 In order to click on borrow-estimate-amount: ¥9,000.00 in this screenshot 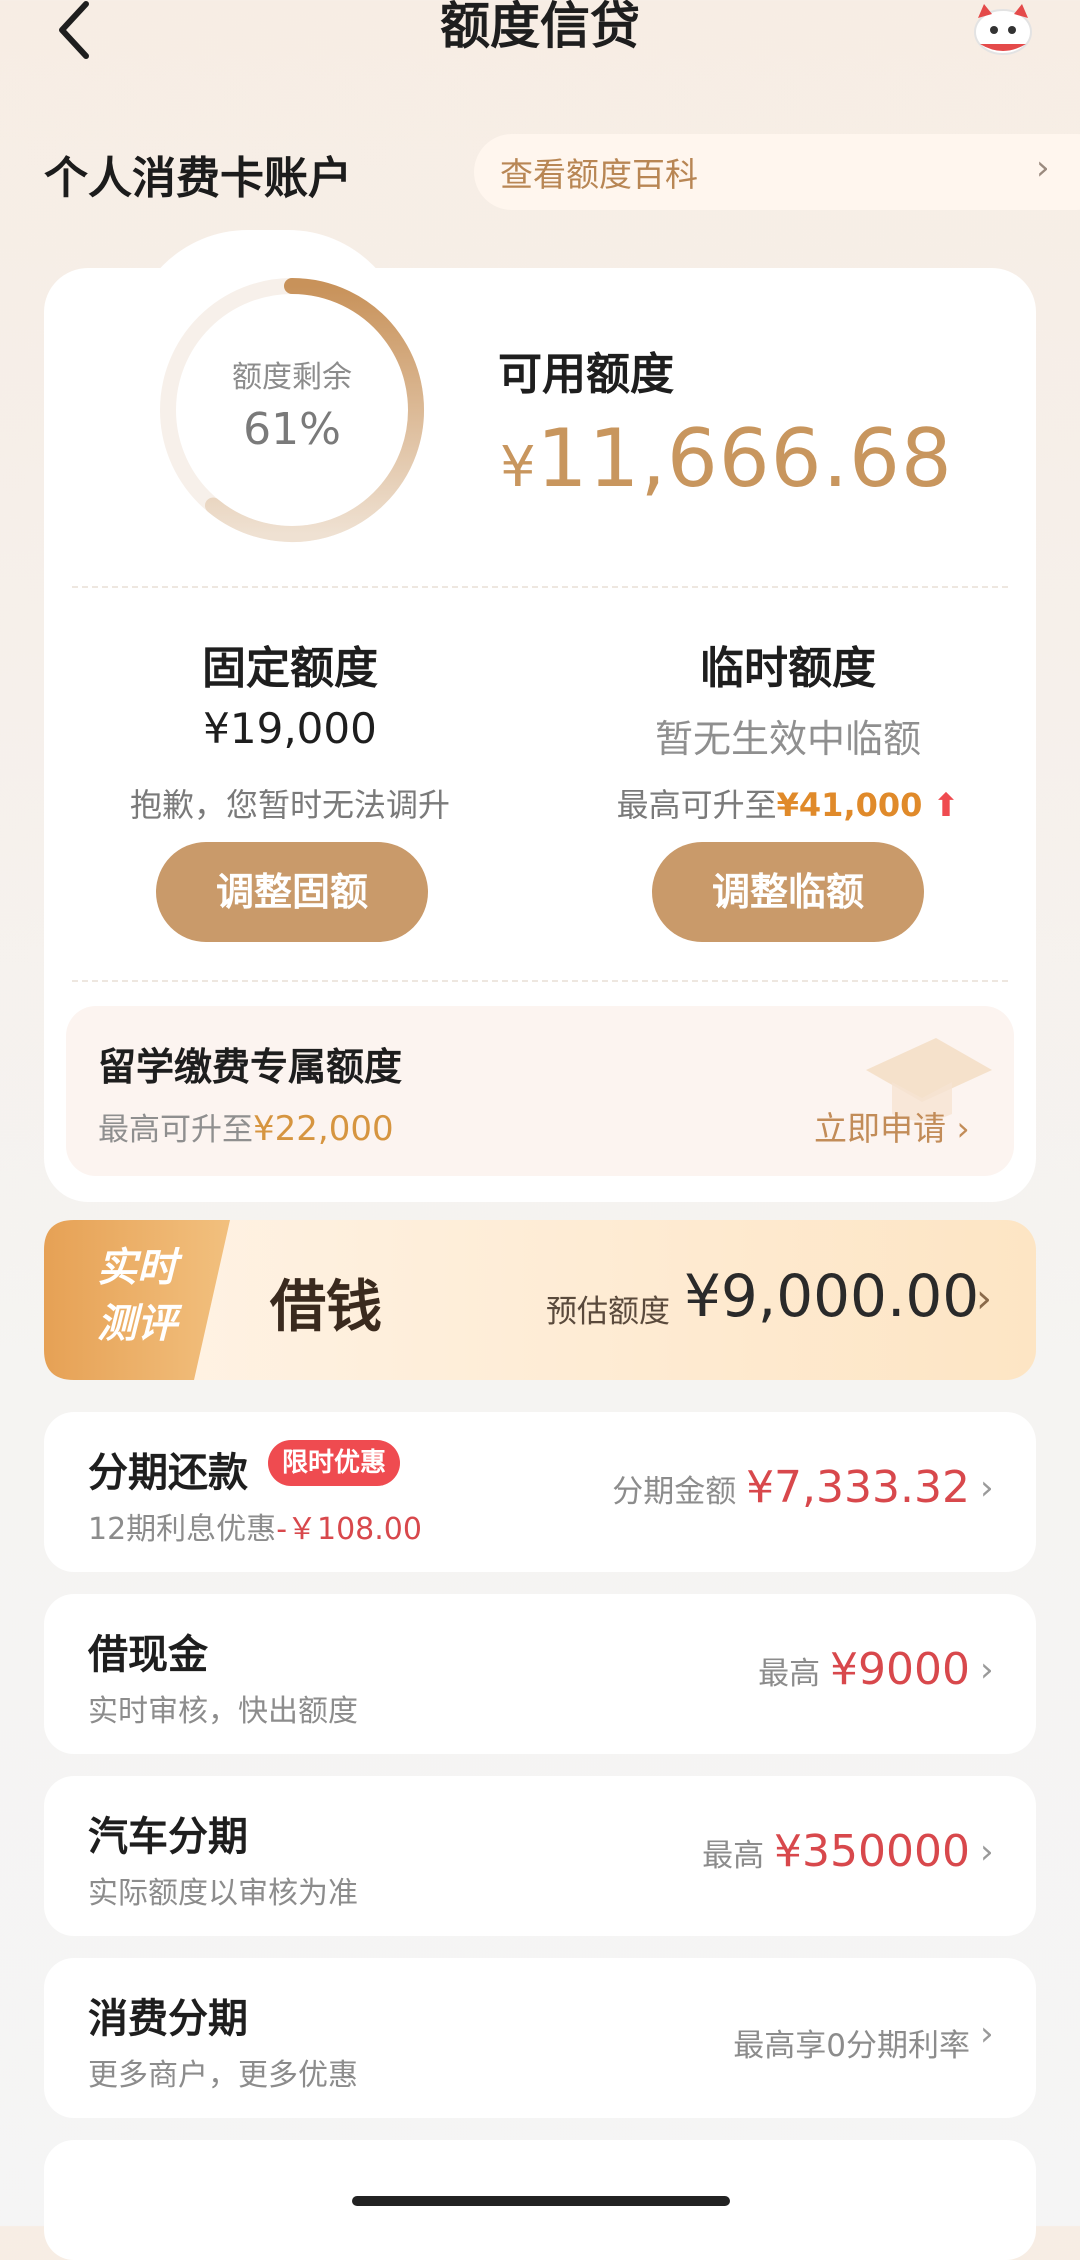, I will do `click(832, 1296)`.